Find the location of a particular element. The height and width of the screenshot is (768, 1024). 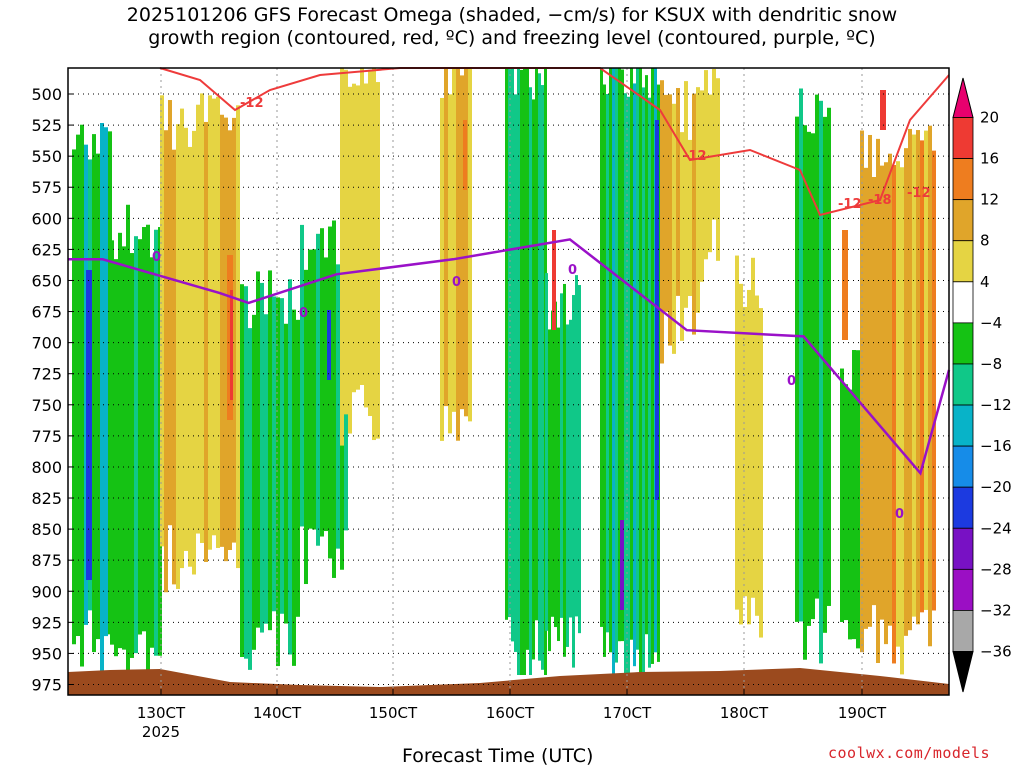

colorbar-label: −8 is located at coordinates (991, 364).